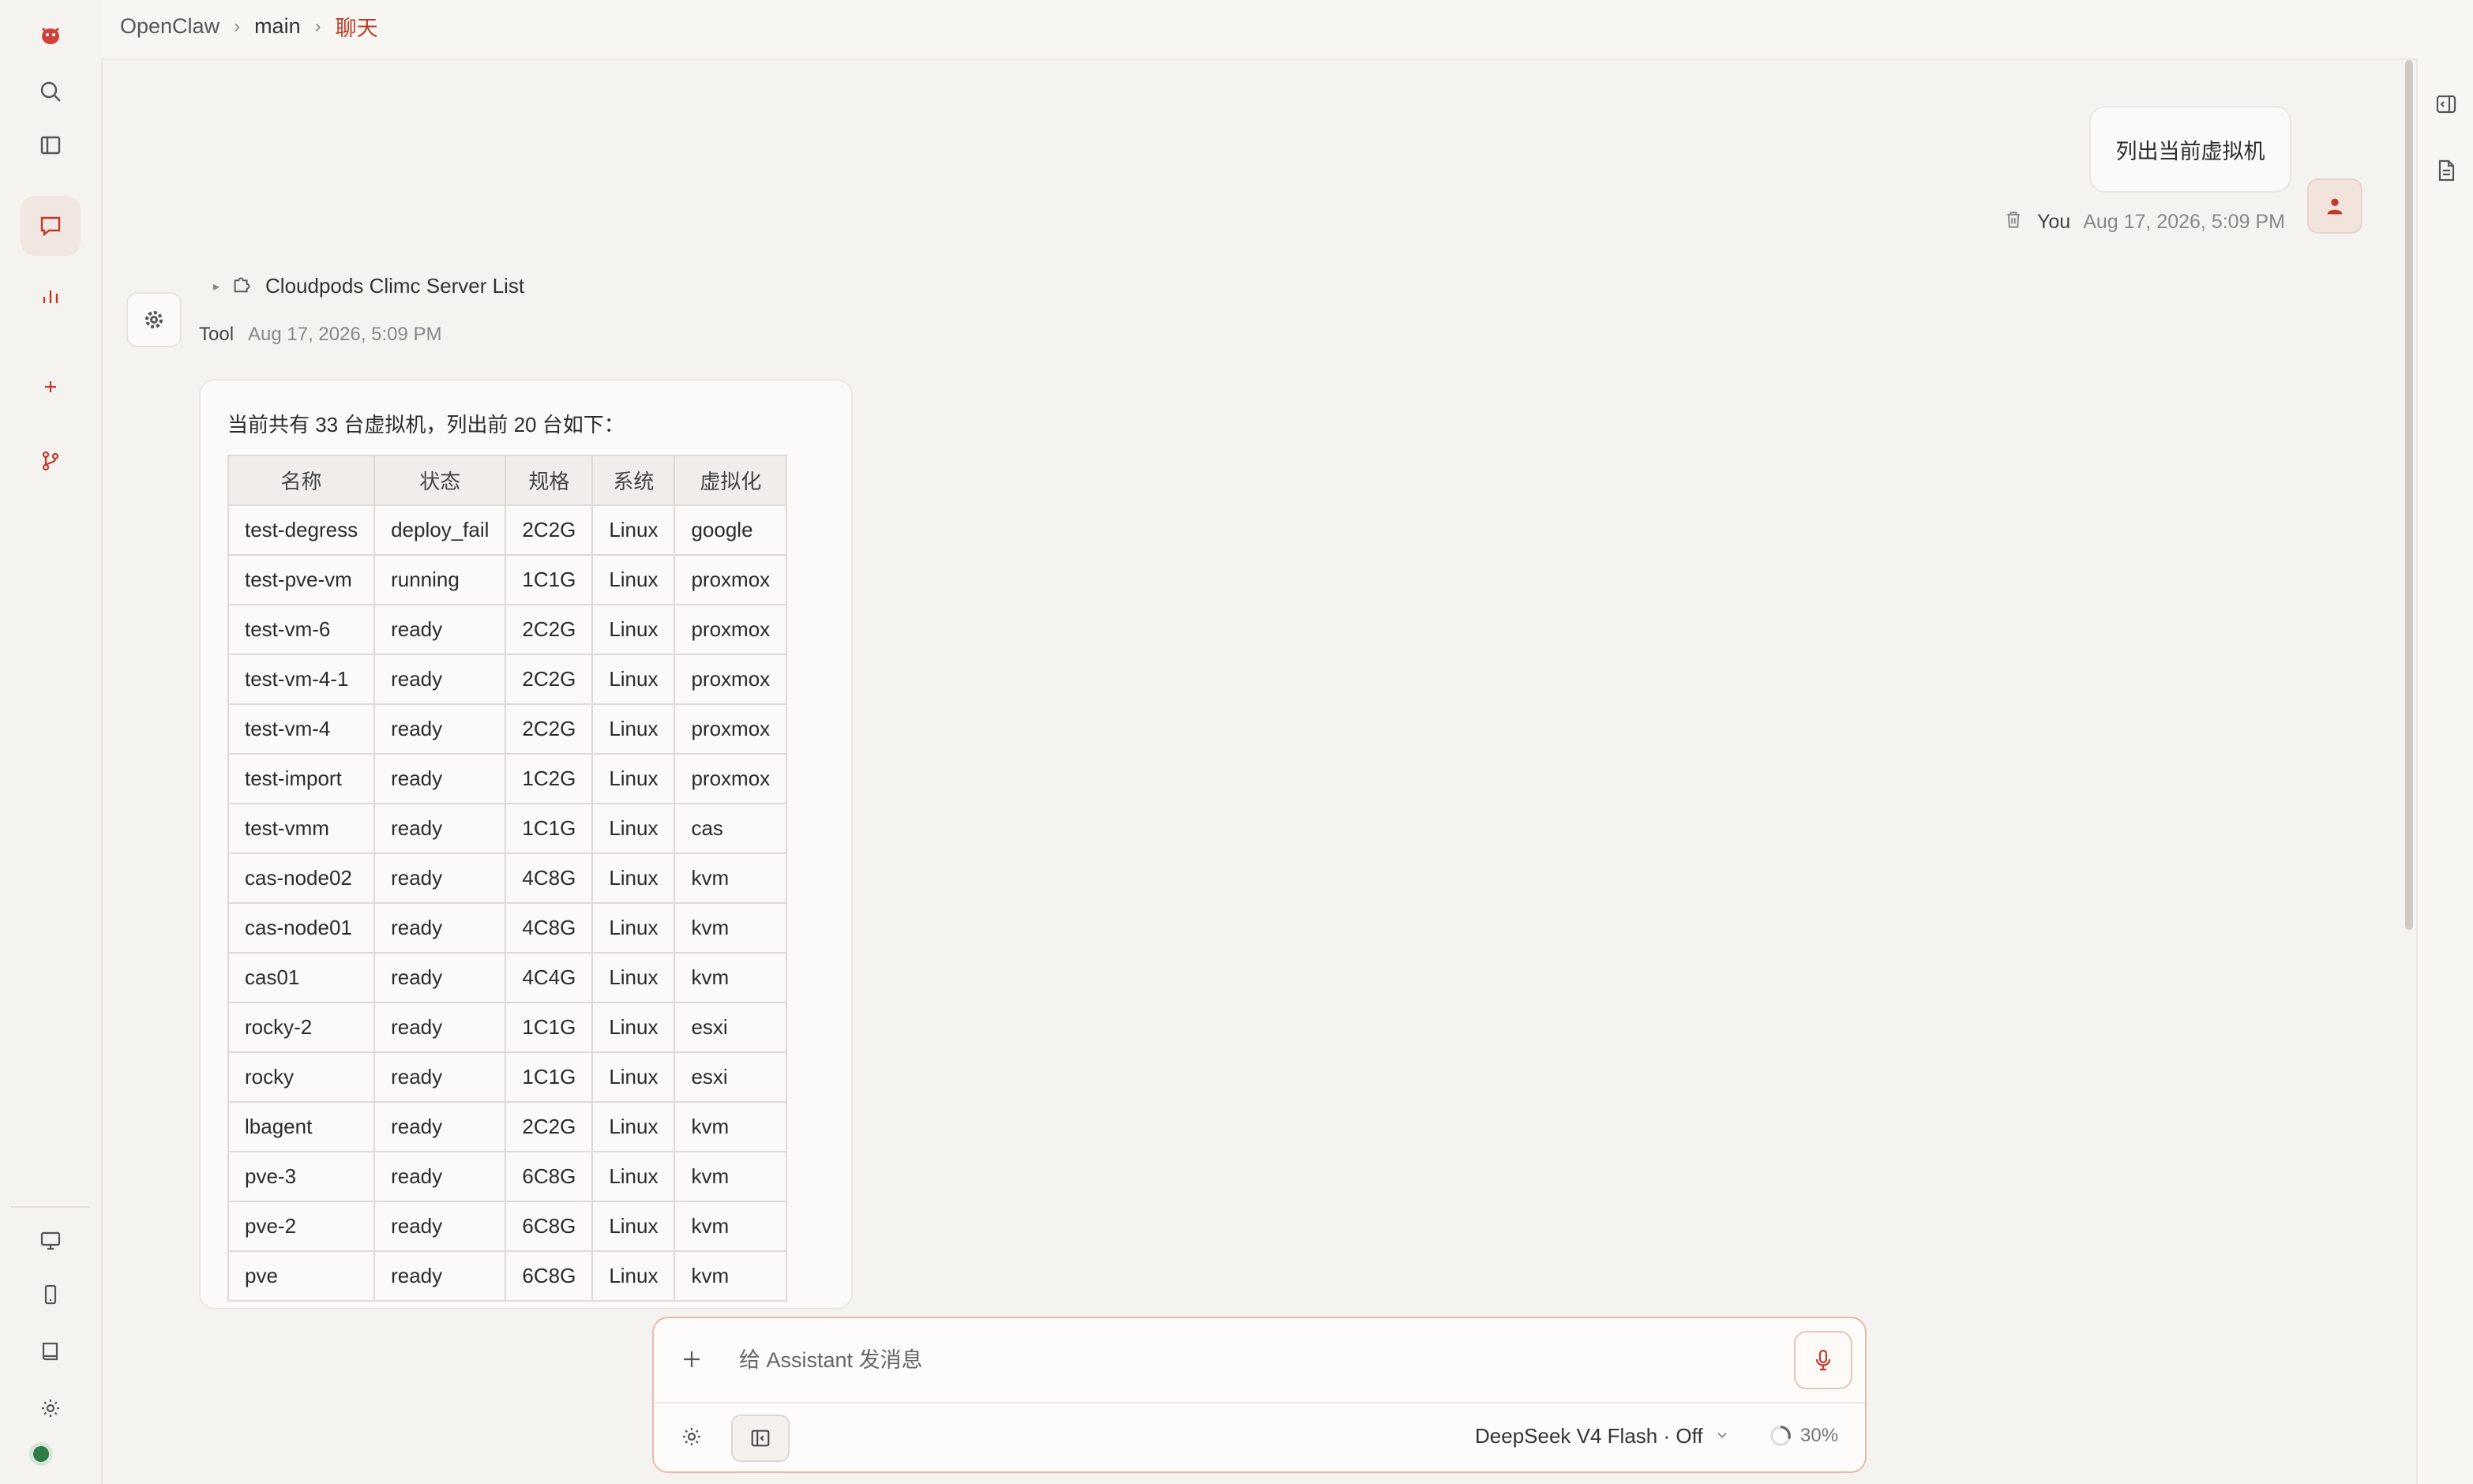  I want to click on table-cell: 4C8G, so click(549, 878).